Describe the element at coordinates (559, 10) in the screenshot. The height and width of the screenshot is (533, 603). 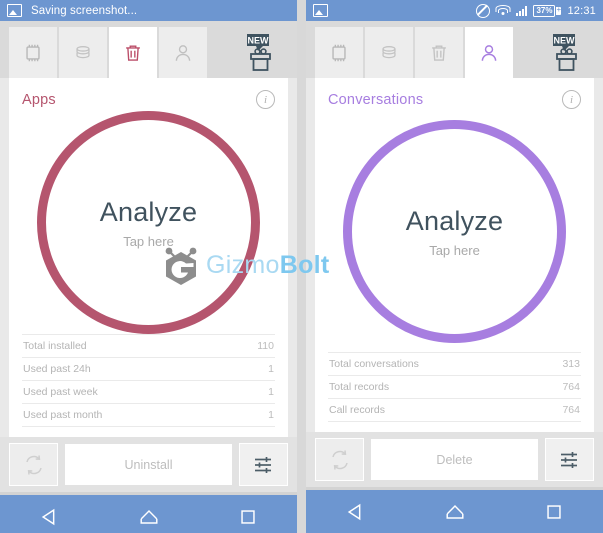
I see `battery-charging-cap` at that location.